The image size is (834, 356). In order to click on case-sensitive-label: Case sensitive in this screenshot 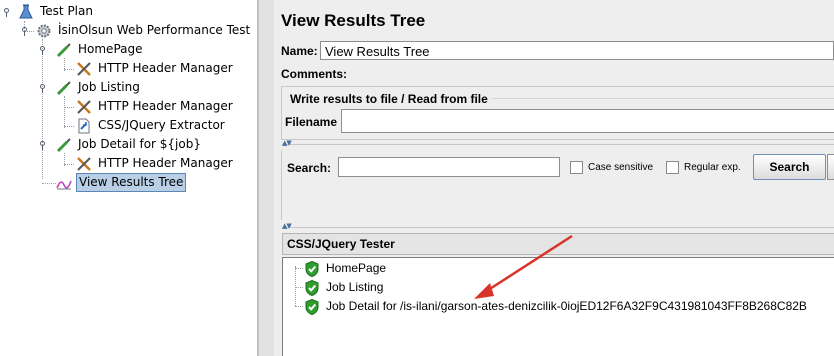, I will do `click(621, 167)`.